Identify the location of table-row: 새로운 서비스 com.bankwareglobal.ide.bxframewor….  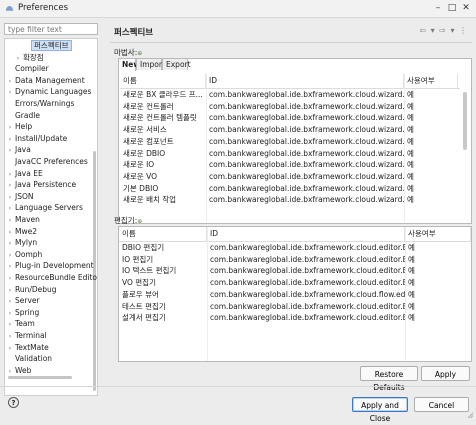
(290, 130).